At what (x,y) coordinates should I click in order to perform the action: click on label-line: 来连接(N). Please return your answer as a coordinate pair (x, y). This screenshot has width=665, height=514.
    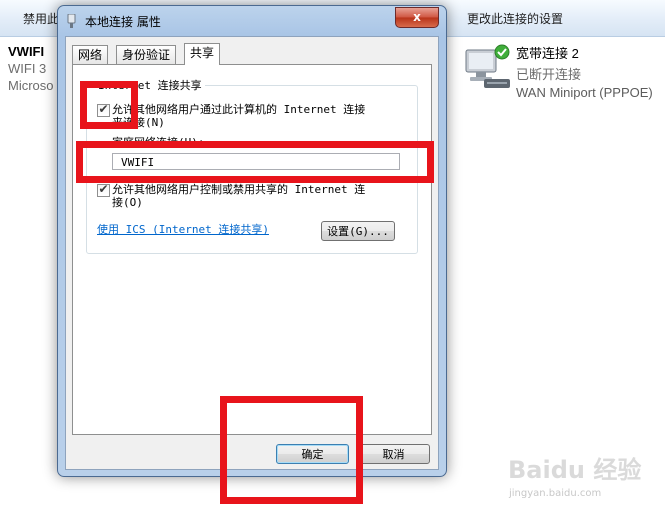
    Looking at the image, I should click on (138, 122).